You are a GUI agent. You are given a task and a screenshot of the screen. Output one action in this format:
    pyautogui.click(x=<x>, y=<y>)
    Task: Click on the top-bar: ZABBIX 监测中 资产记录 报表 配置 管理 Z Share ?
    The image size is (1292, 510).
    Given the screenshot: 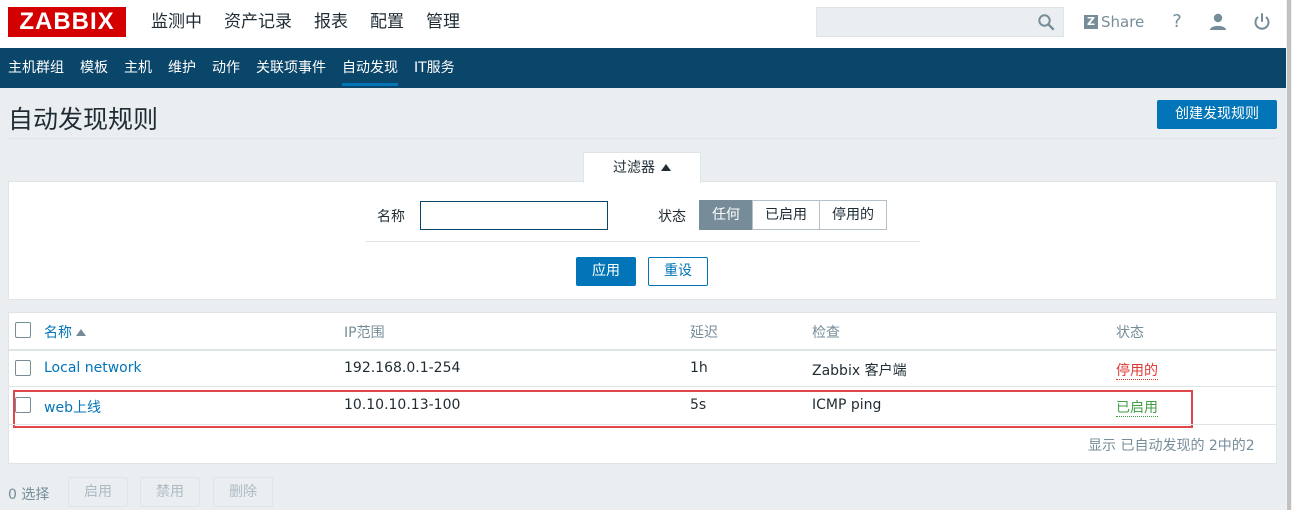 What is the action you would take?
    pyautogui.click(x=646, y=24)
    